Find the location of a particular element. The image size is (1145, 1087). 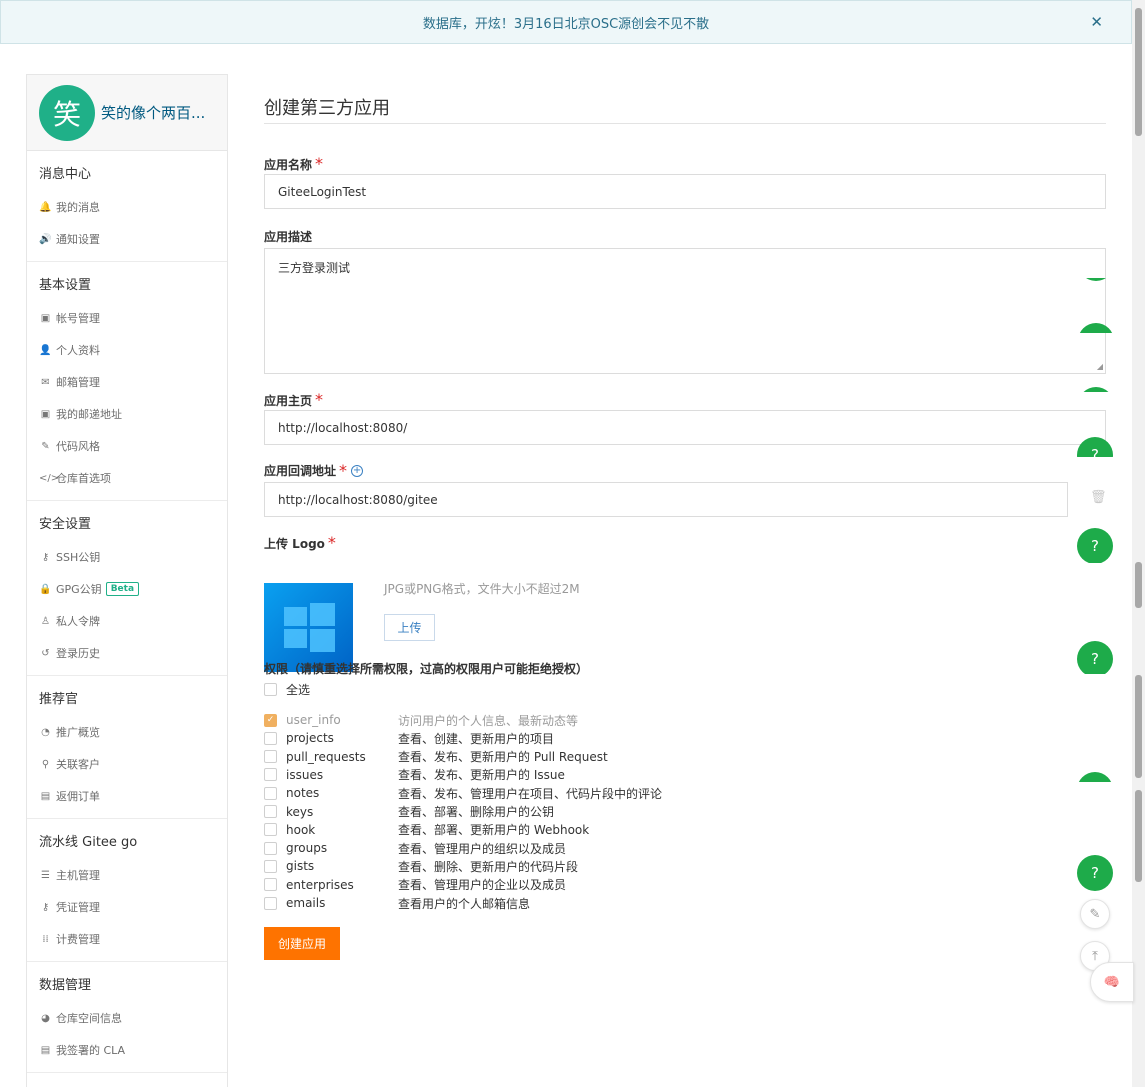

create-app-button: 创建应用 is located at coordinates (302, 943).